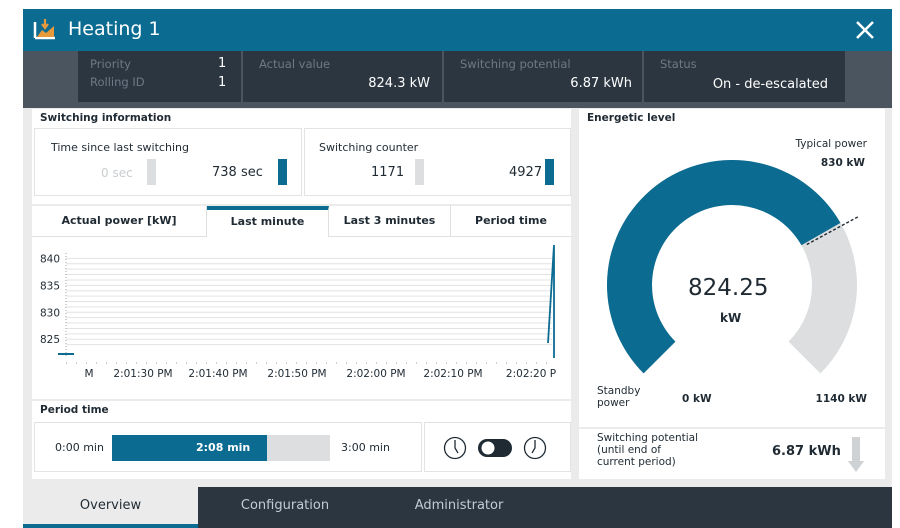 The width and height of the screenshot is (900, 528). What do you see at coordinates (437, 162) in the screenshot?
I see `switching-counter-box: Switching counter 1171 4927` at bounding box center [437, 162].